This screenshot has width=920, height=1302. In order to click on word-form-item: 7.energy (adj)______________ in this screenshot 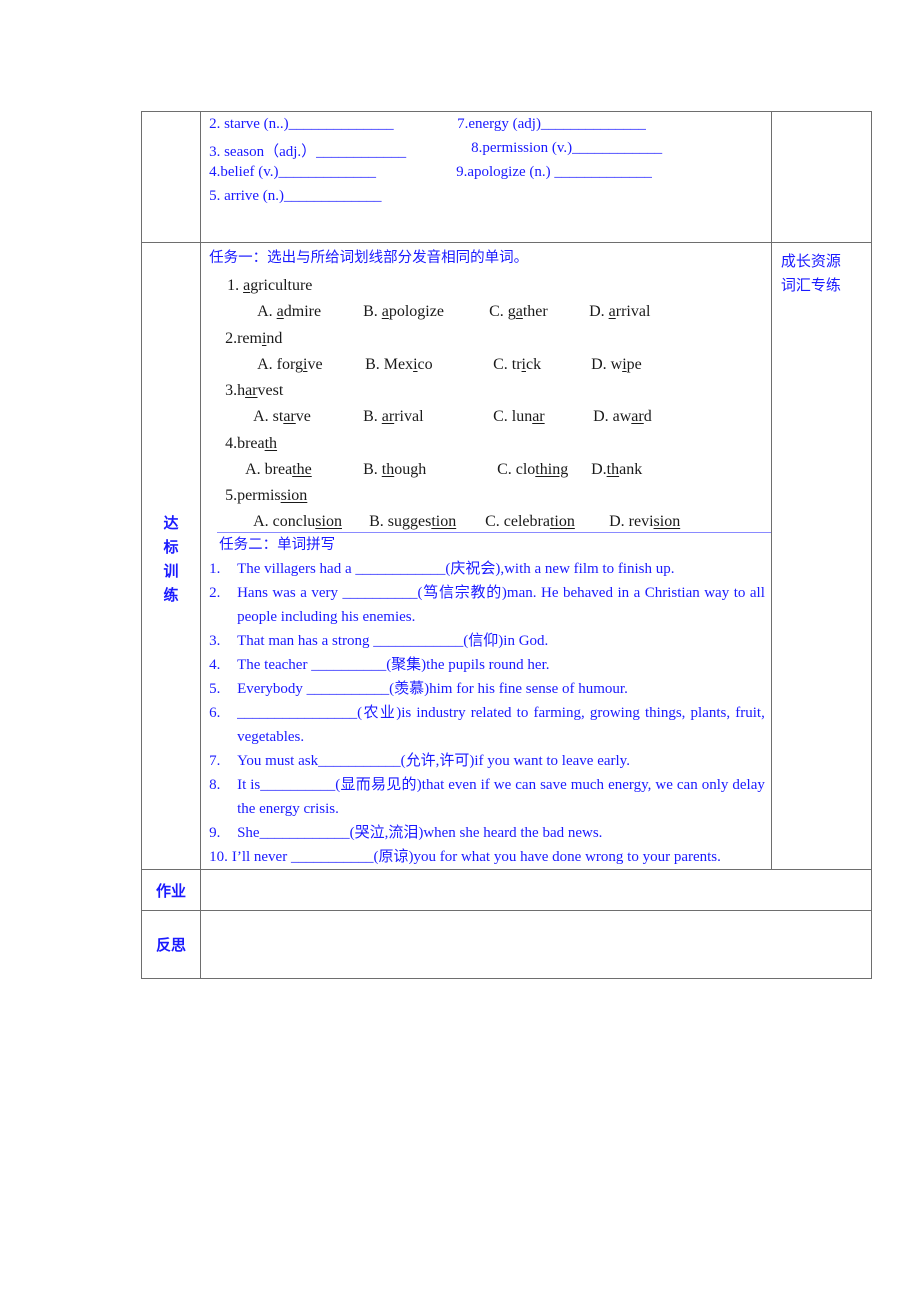, I will do `click(551, 124)`.